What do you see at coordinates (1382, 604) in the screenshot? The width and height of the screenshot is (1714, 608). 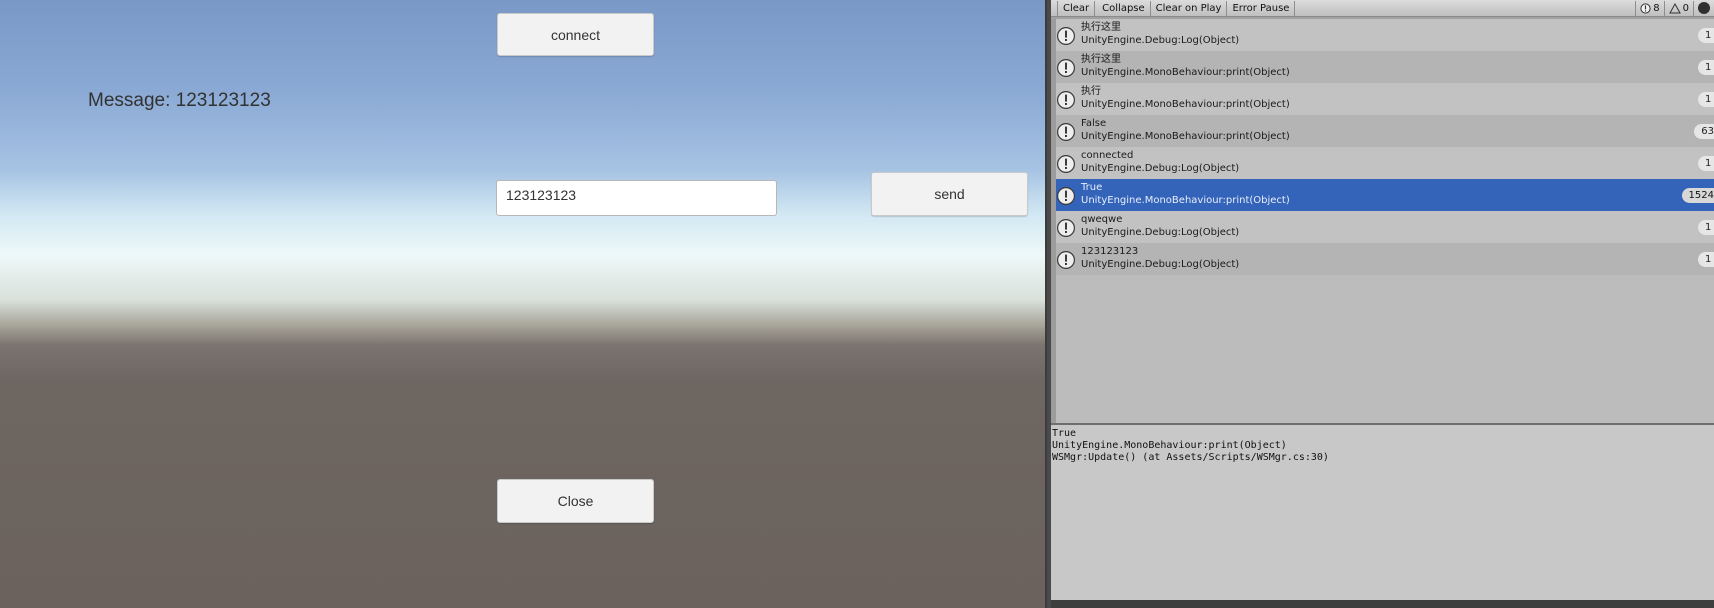 I see `console-bottom-edge` at bounding box center [1382, 604].